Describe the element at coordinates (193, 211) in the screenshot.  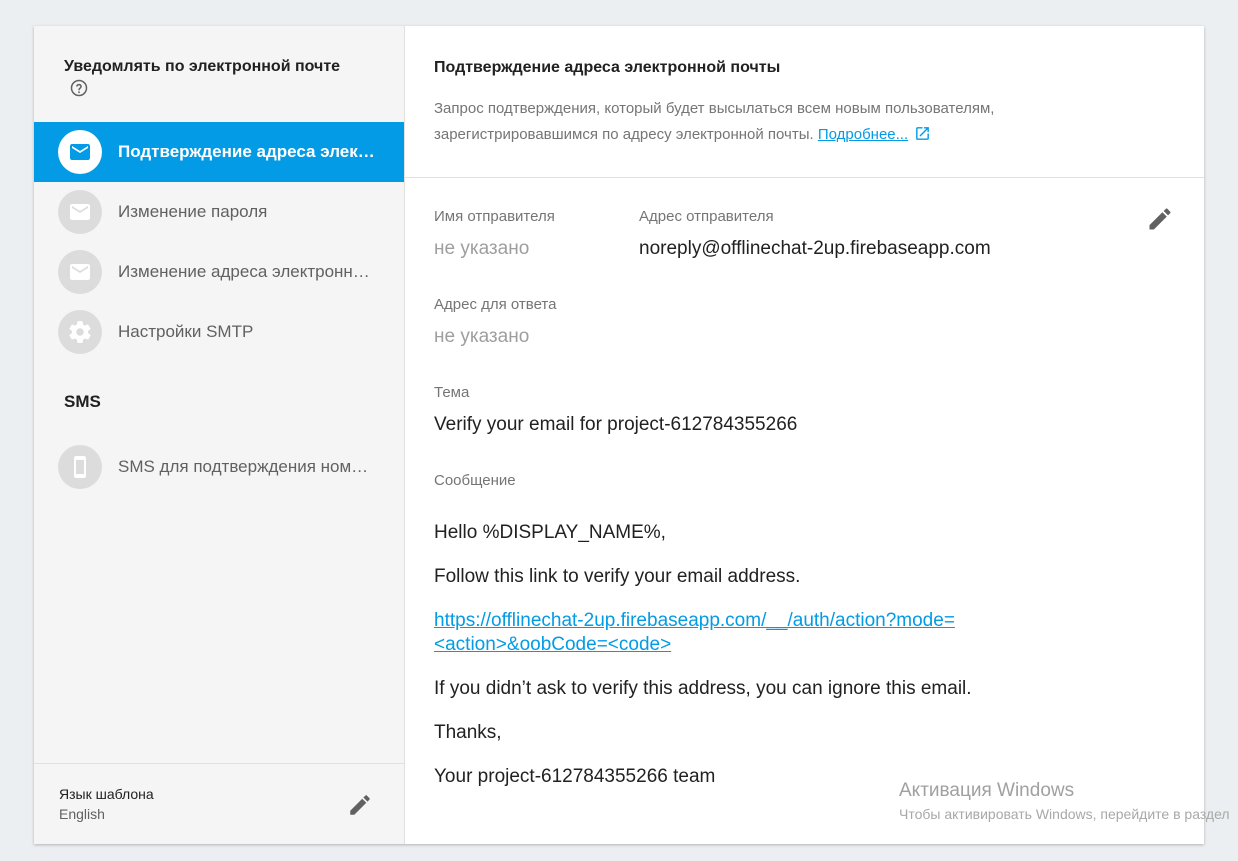
I see `sidebar-item-label: Изменение пароля` at that location.